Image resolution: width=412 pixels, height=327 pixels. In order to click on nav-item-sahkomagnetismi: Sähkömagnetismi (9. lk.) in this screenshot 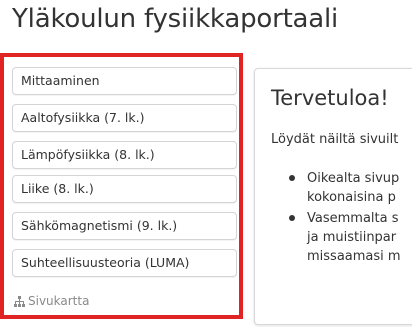, I will do `click(124, 226)`.